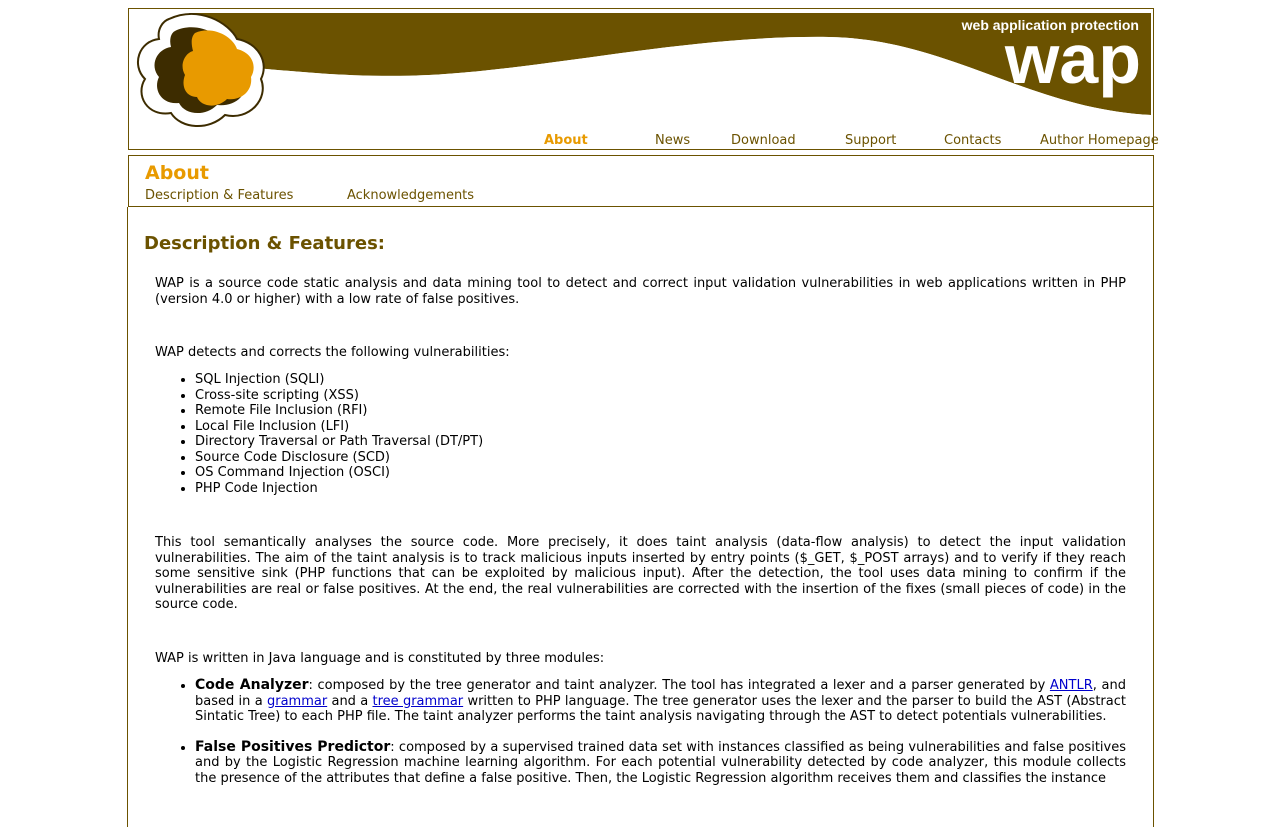 The width and height of the screenshot is (1280, 827). What do you see at coordinates (870, 140) in the screenshot?
I see `nav-support: Support` at bounding box center [870, 140].